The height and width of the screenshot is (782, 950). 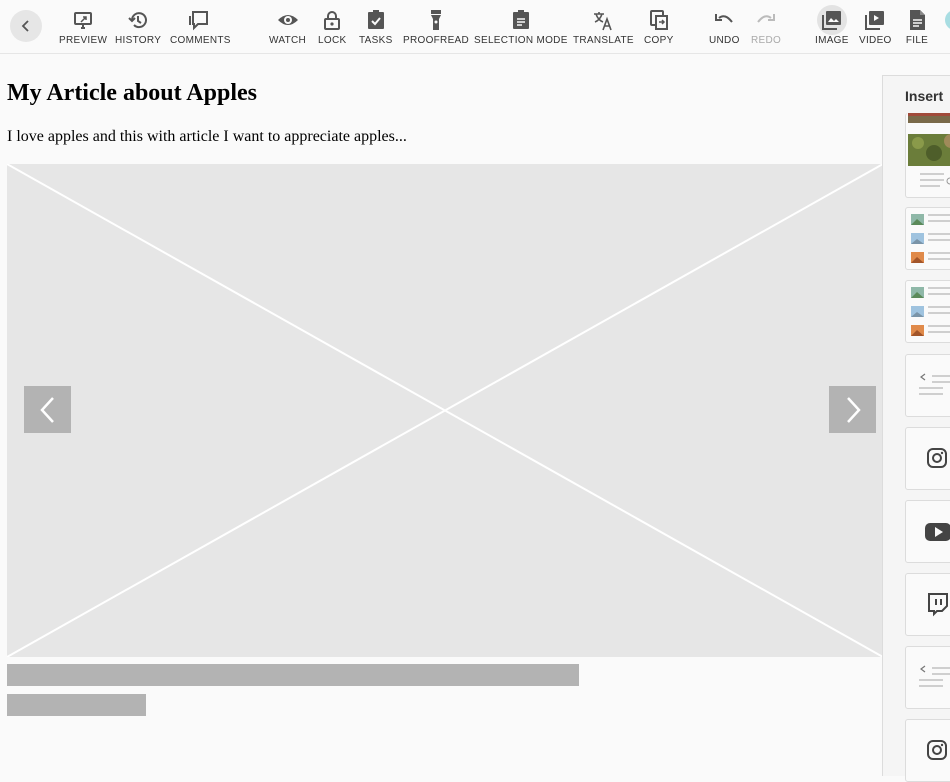 I want to click on back-button, so click(x=26, y=26).